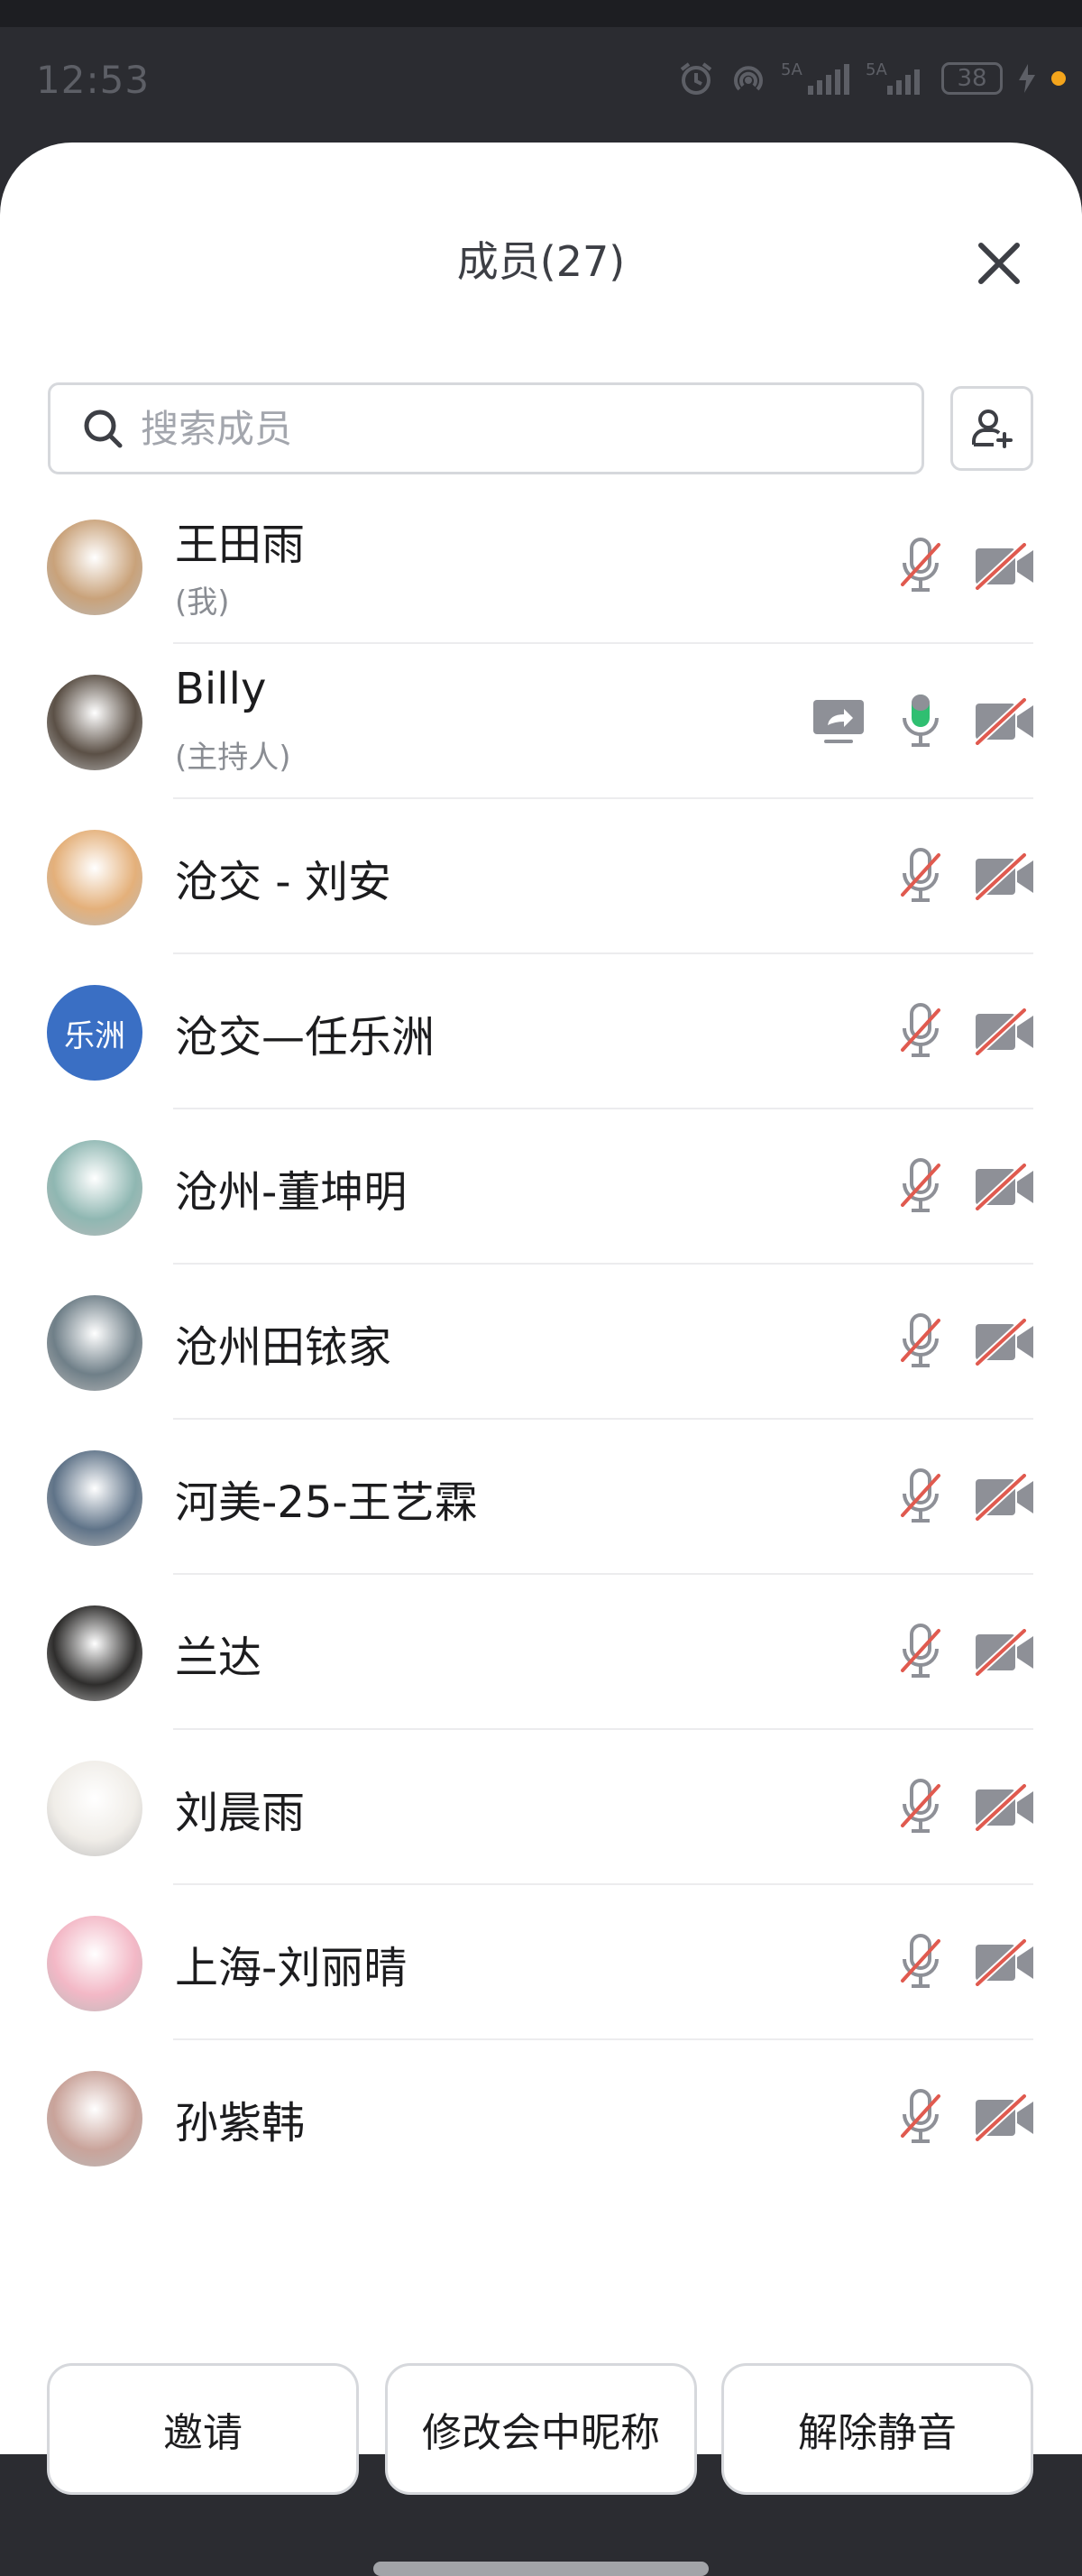 Image resolution: width=1082 pixels, height=2576 pixels. I want to click on charging-icon, so click(1027, 78).